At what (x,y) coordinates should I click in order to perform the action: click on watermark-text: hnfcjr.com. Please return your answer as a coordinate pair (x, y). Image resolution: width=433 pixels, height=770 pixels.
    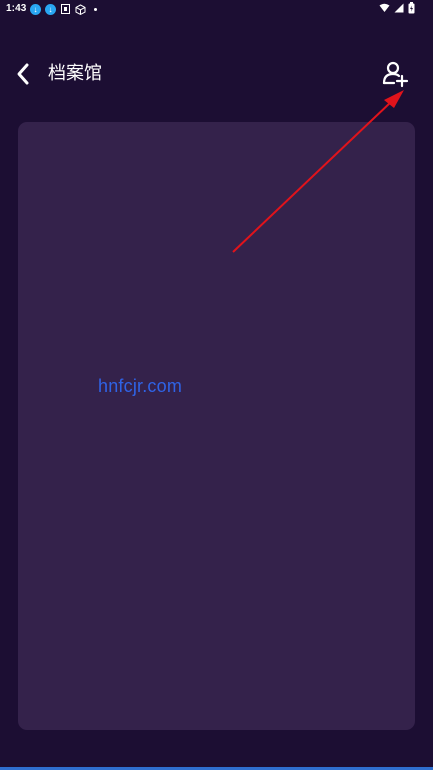
    Looking at the image, I should click on (140, 386).